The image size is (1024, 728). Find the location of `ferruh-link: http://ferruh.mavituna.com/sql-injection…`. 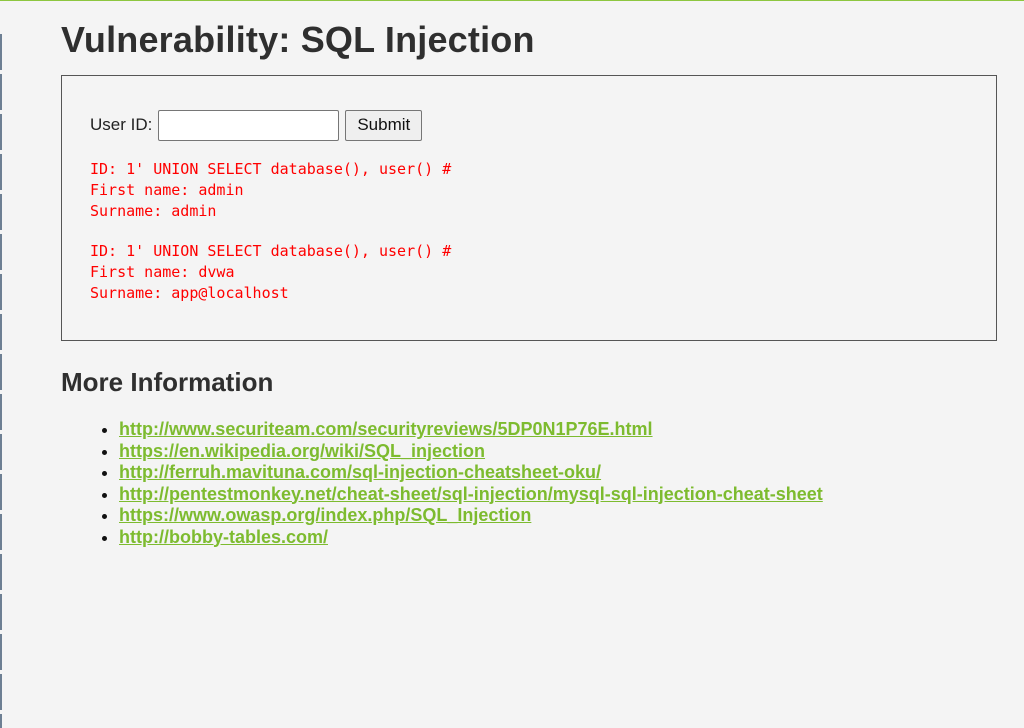

ferruh-link: http://ferruh.mavituna.com/sql-injection… is located at coordinates (360, 472).